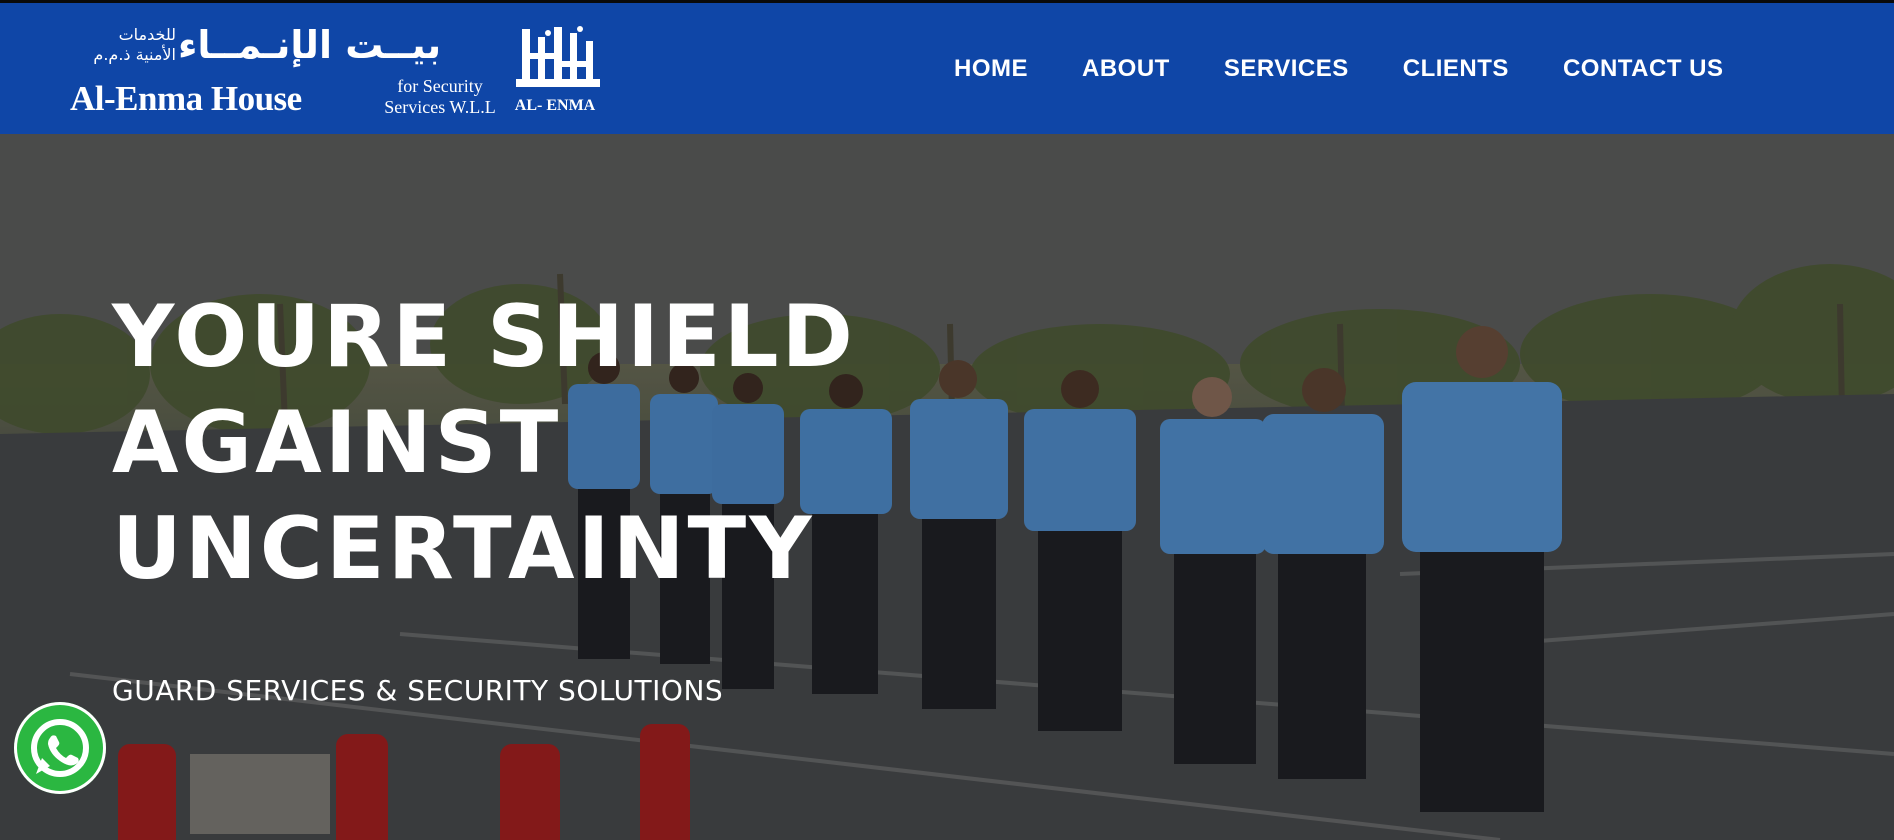 The width and height of the screenshot is (1894, 840). I want to click on hero-title: YOURE SHIELD AGAINST UNCERTAINTY, so click(484, 443).